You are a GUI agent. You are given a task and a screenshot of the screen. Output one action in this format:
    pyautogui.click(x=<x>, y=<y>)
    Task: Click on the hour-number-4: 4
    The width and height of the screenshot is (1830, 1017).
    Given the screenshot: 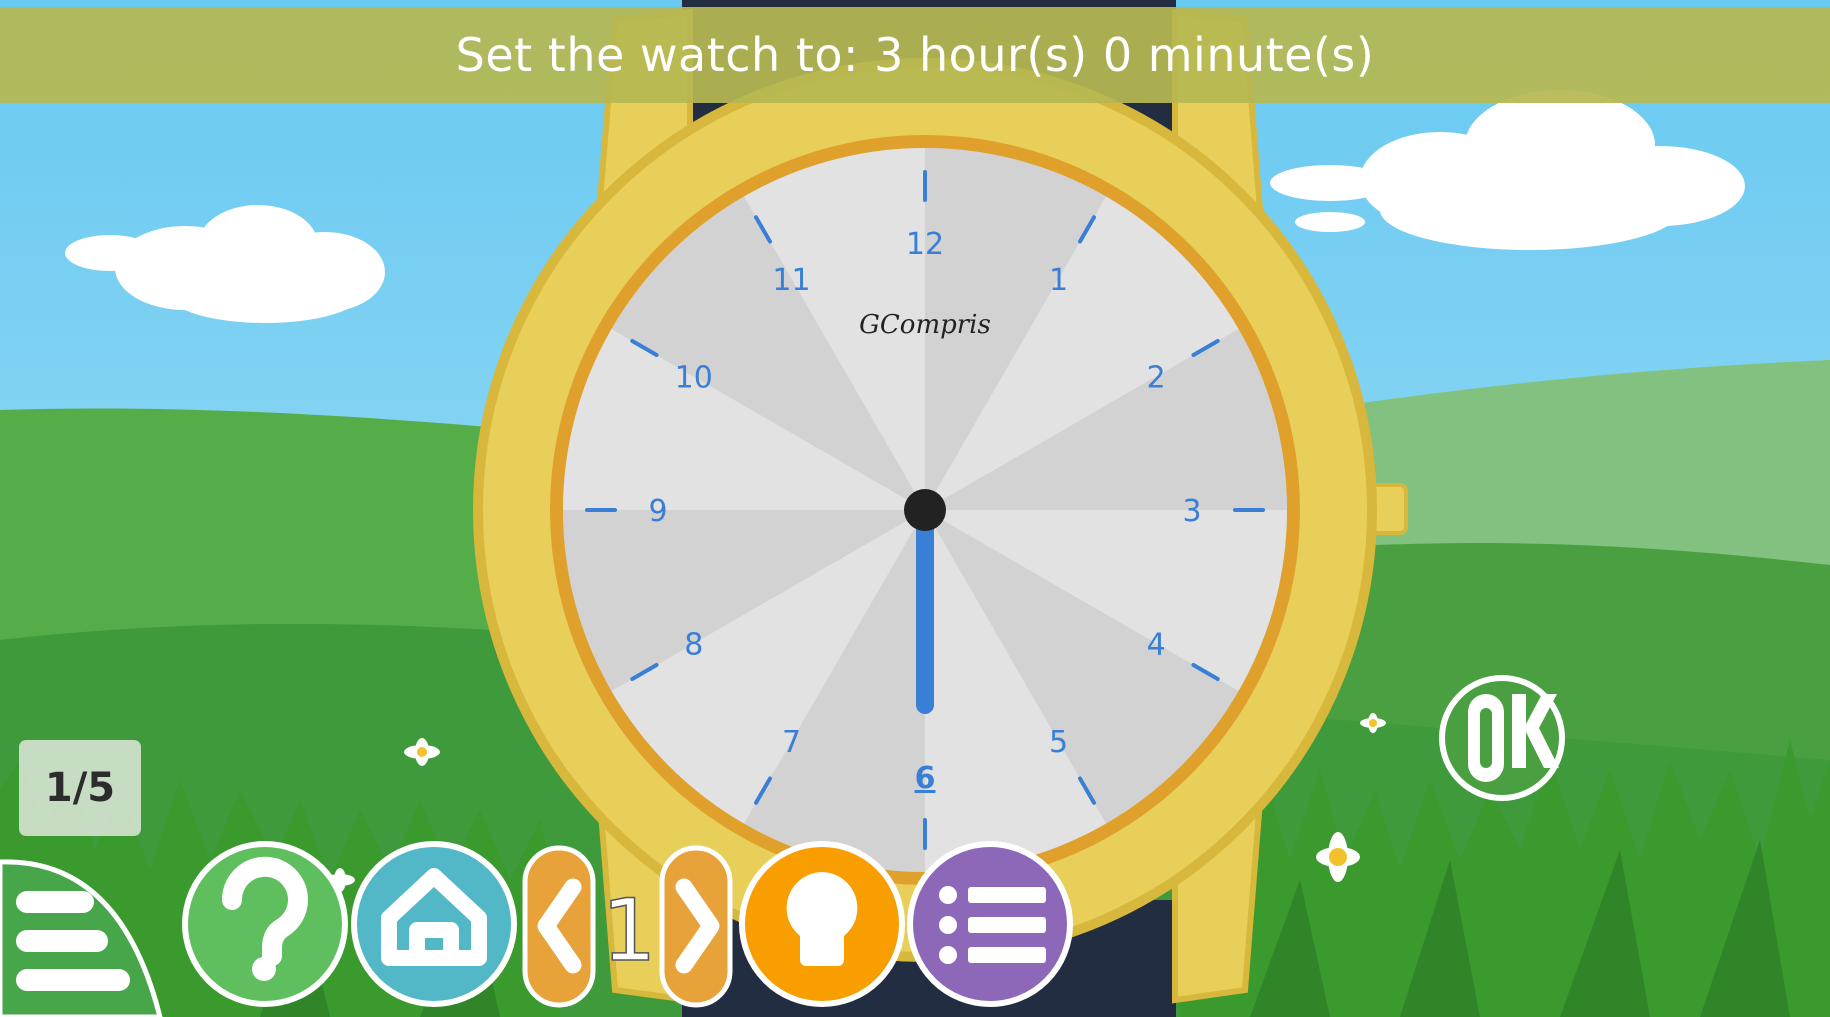 What is the action you would take?
    pyautogui.click(x=1156, y=645)
    